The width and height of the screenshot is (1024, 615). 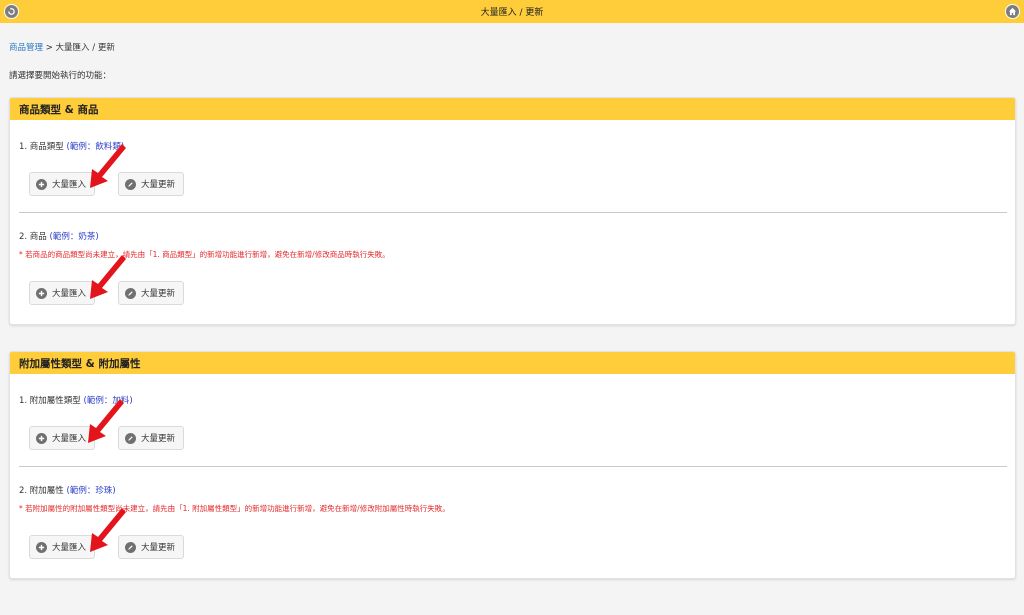 I want to click on home-button, so click(x=1012, y=11).